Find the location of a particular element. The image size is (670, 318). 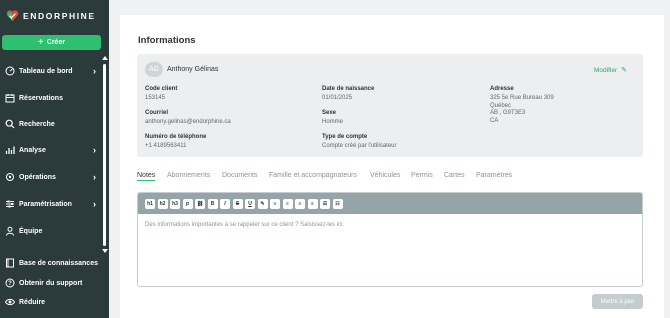

client-name: Anthony Gélinas is located at coordinates (193, 69).